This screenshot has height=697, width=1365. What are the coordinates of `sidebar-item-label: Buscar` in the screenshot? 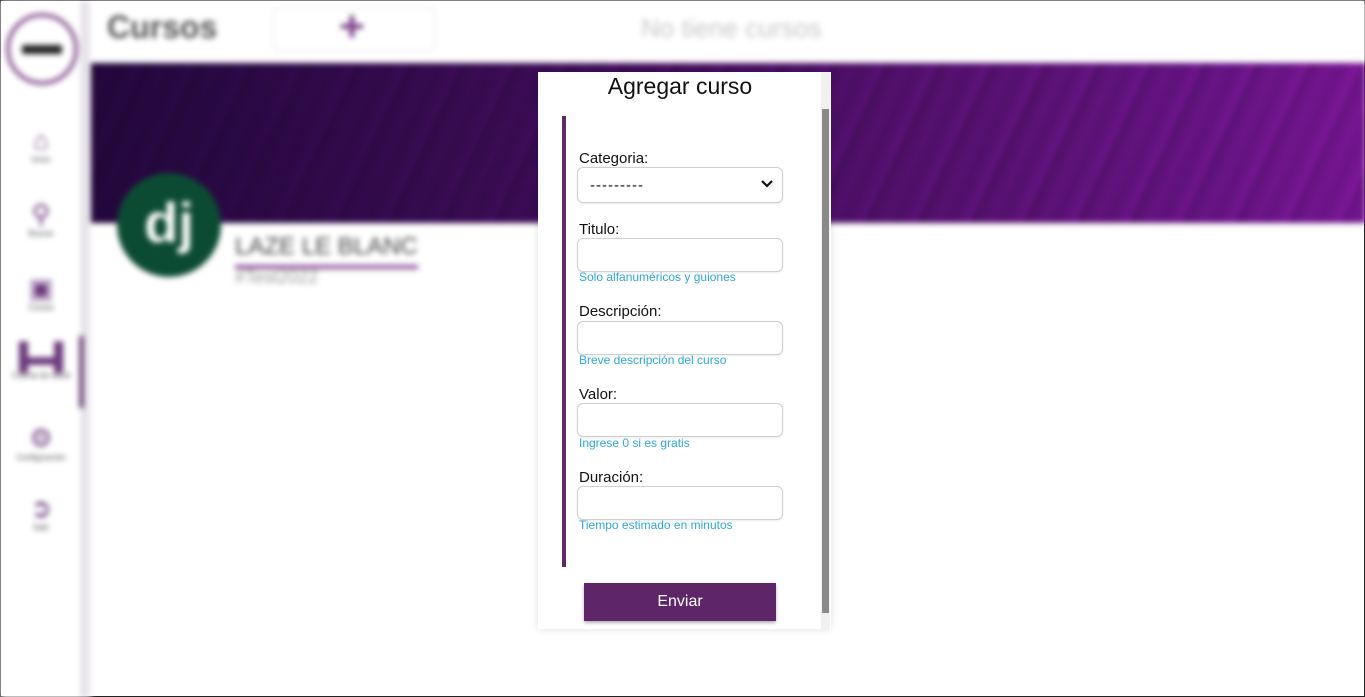 It's located at (41, 233).